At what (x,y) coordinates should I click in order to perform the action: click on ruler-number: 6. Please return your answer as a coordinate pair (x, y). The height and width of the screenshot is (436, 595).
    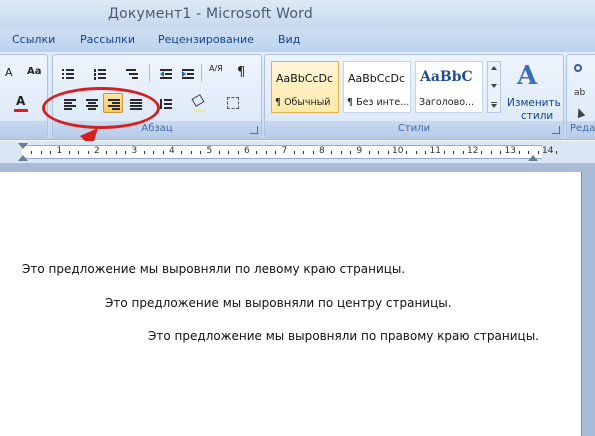
    Looking at the image, I should click on (247, 151).